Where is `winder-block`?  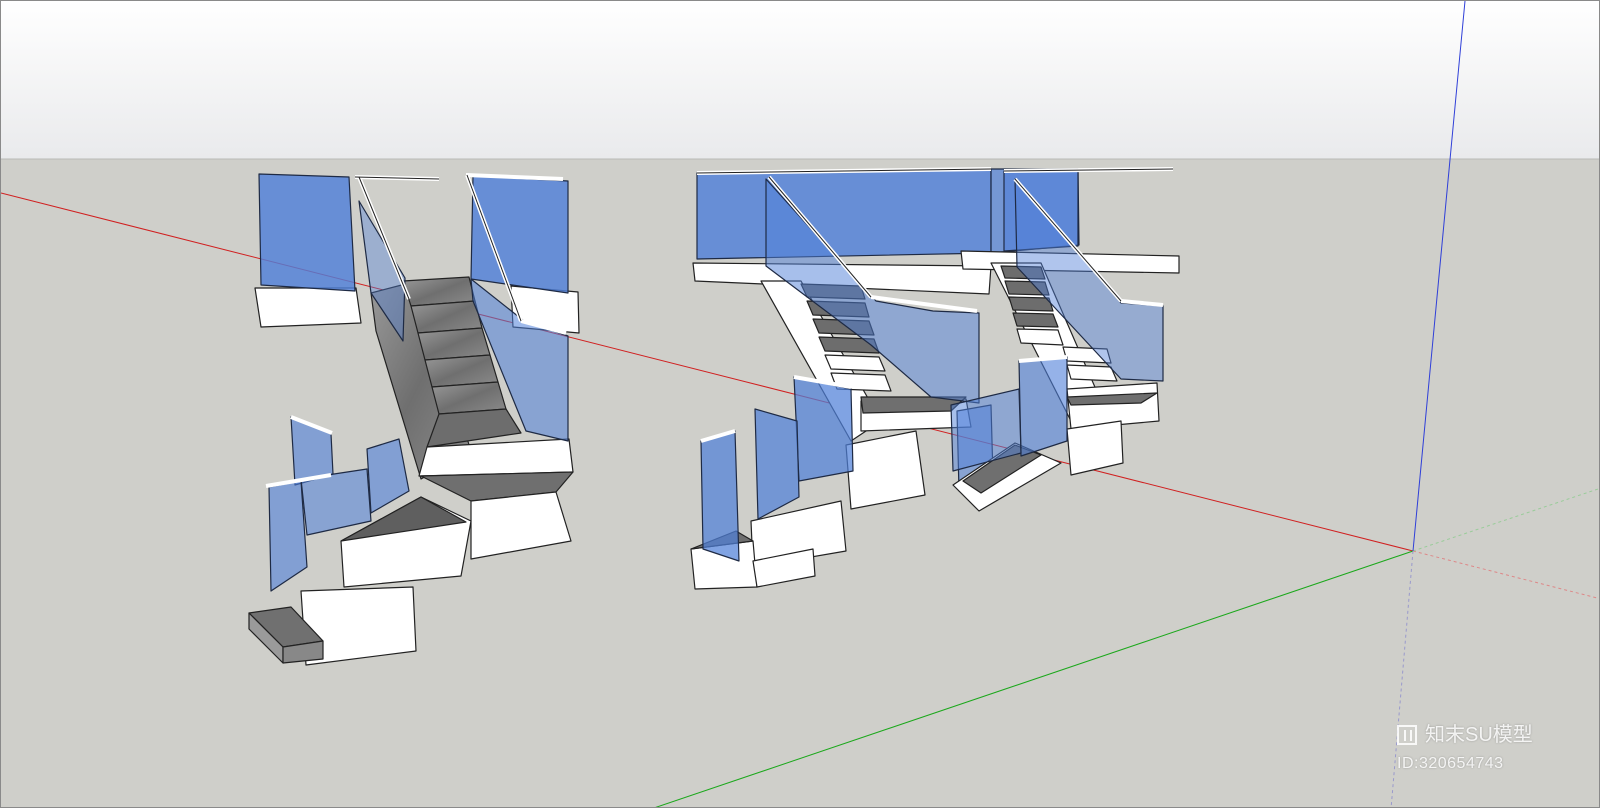 winder-block is located at coordinates (885, 470).